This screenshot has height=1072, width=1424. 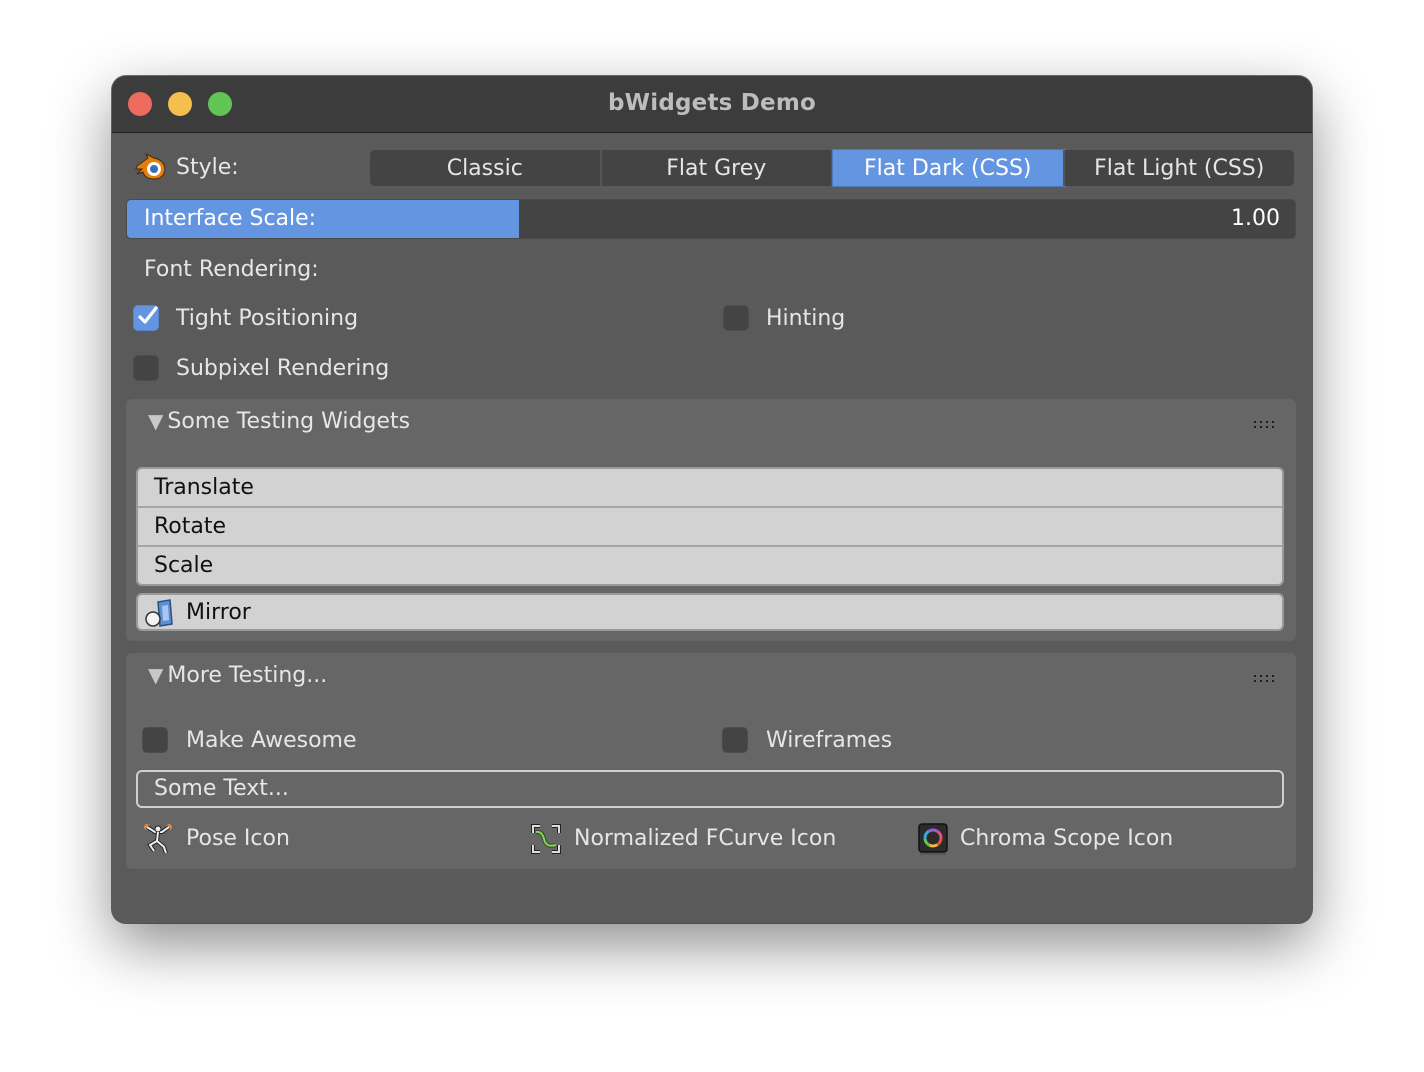 I want to click on hinting-label: Hinting, so click(x=805, y=318).